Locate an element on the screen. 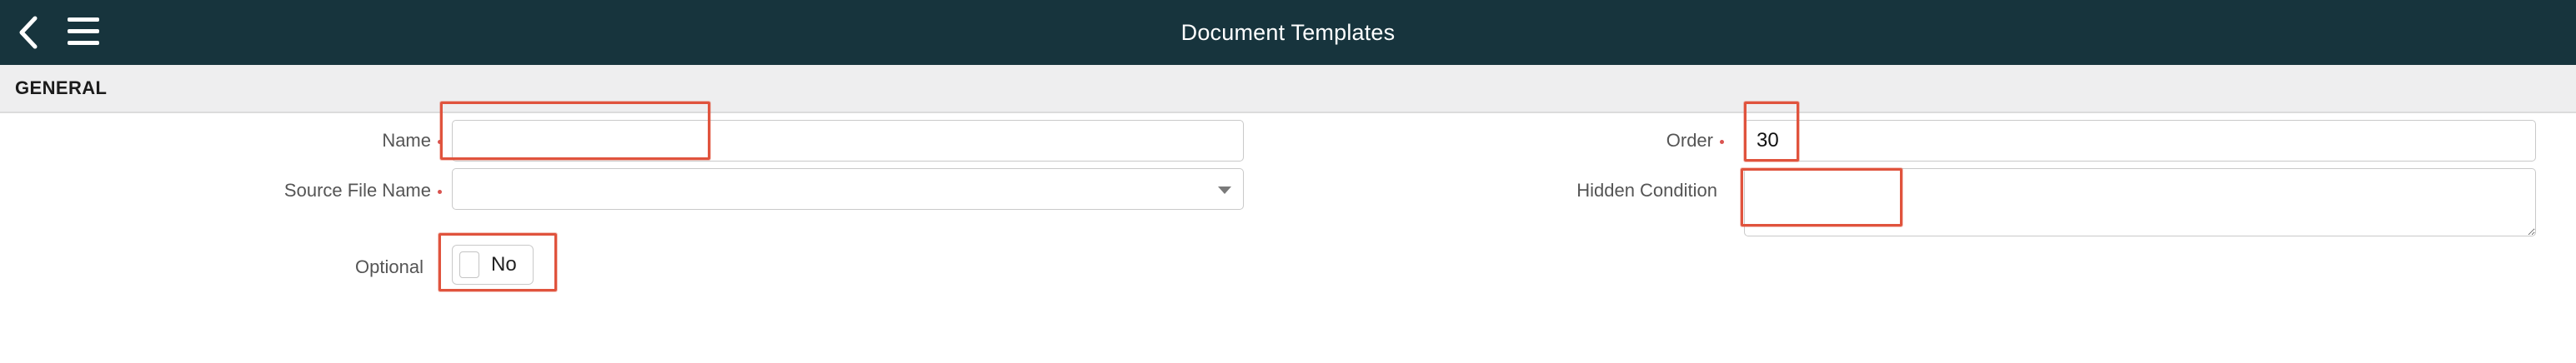 The height and width of the screenshot is (363, 2576). optional-toggle-value: No is located at coordinates (504, 264).